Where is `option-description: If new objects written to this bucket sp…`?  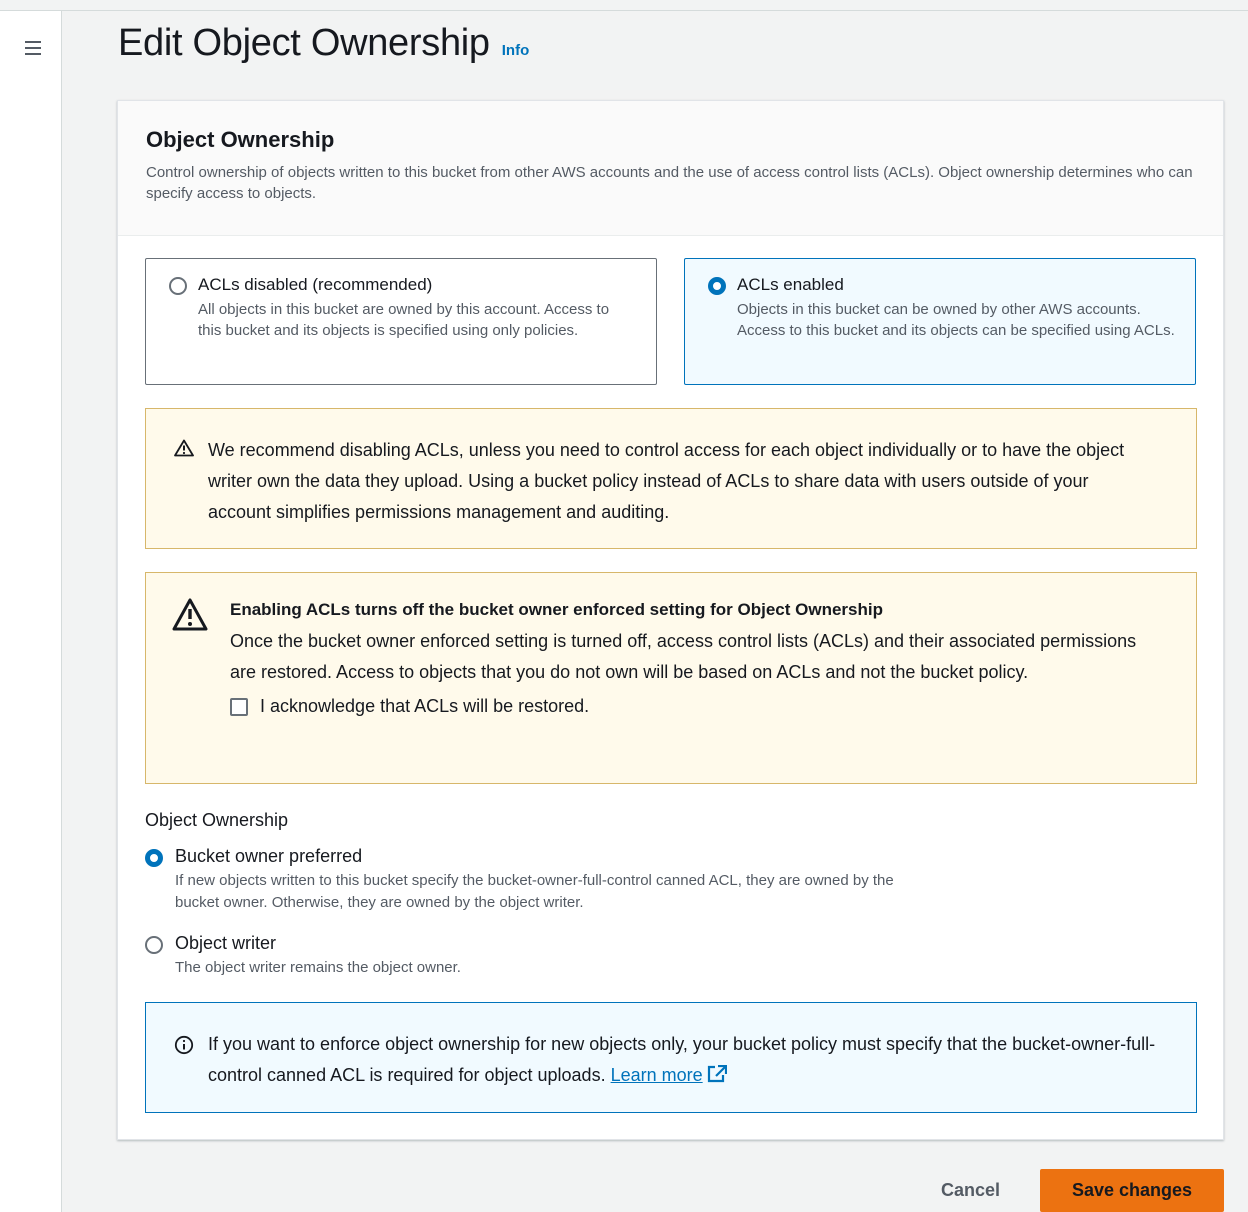
option-description: If new objects written to this bucket sp… is located at coordinates (534, 891).